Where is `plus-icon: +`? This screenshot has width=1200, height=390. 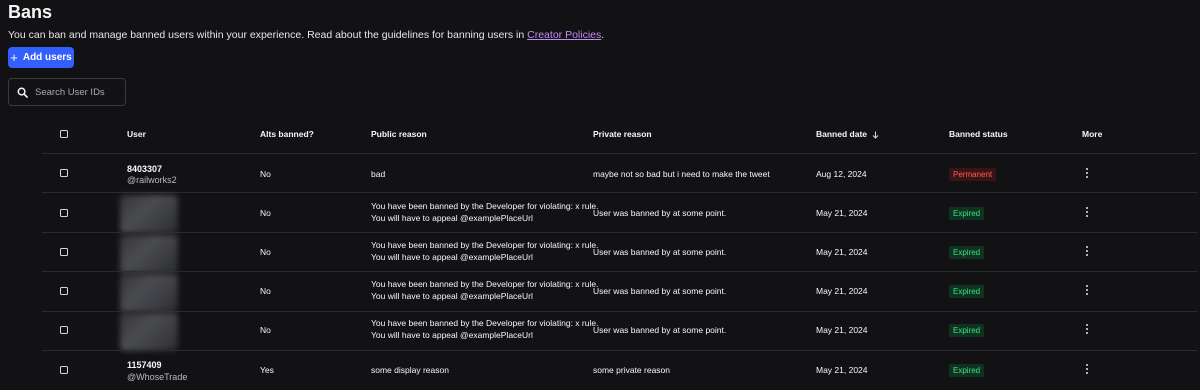
plus-icon: + is located at coordinates (14, 57).